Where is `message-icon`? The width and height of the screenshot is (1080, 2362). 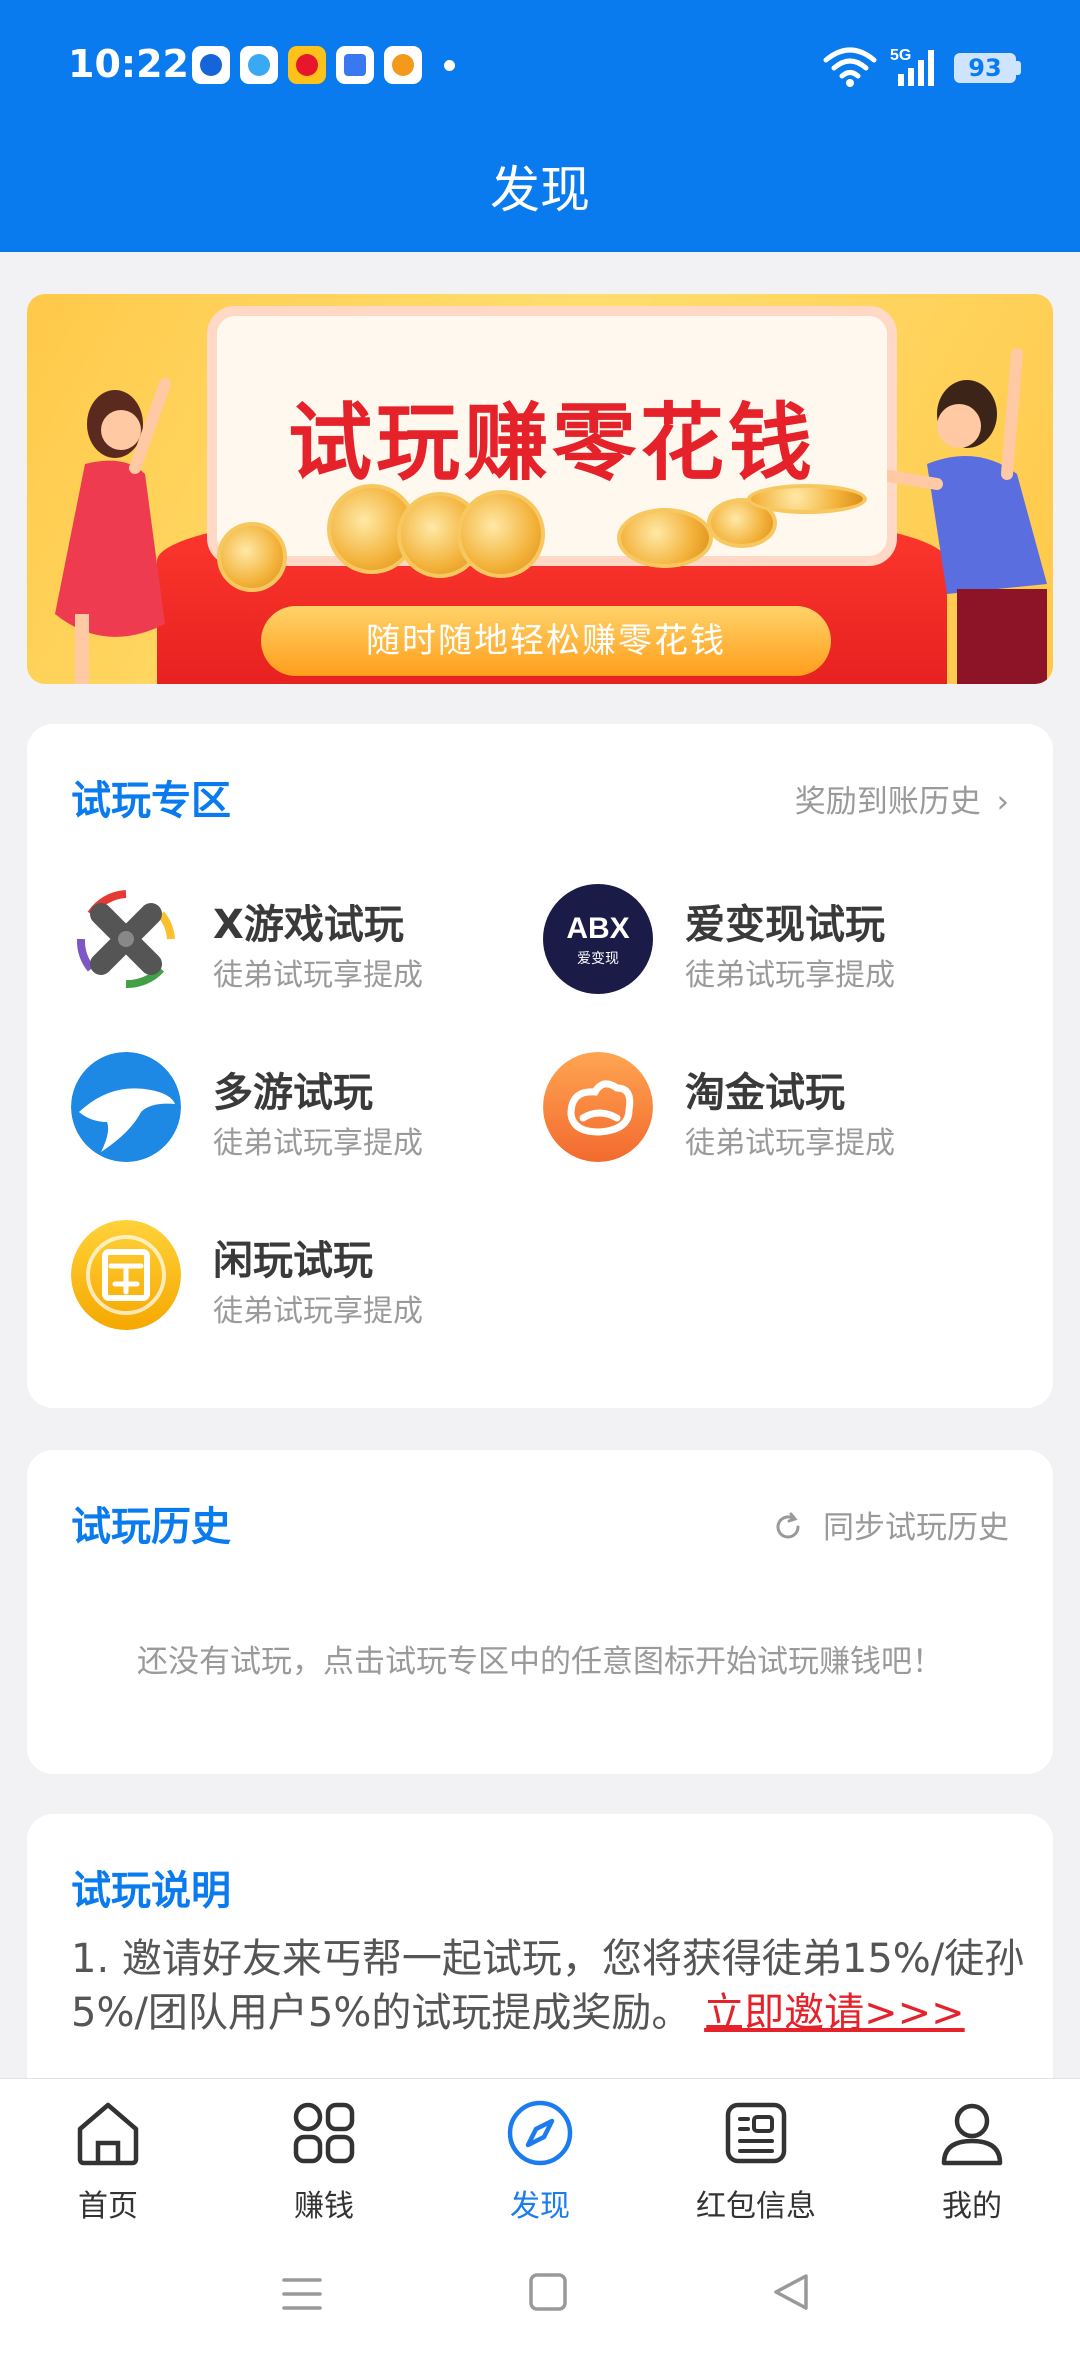 message-icon is located at coordinates (355, 65).